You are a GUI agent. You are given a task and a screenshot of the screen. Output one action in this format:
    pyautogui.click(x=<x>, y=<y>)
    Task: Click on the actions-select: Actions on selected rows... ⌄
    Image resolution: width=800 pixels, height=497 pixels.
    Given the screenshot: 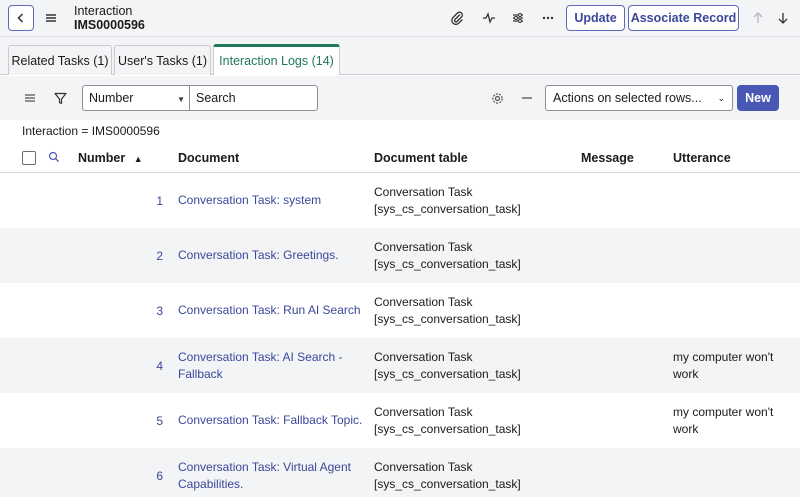 What is the action you would take?
    pyautogui.click(x=639, y=98)
    